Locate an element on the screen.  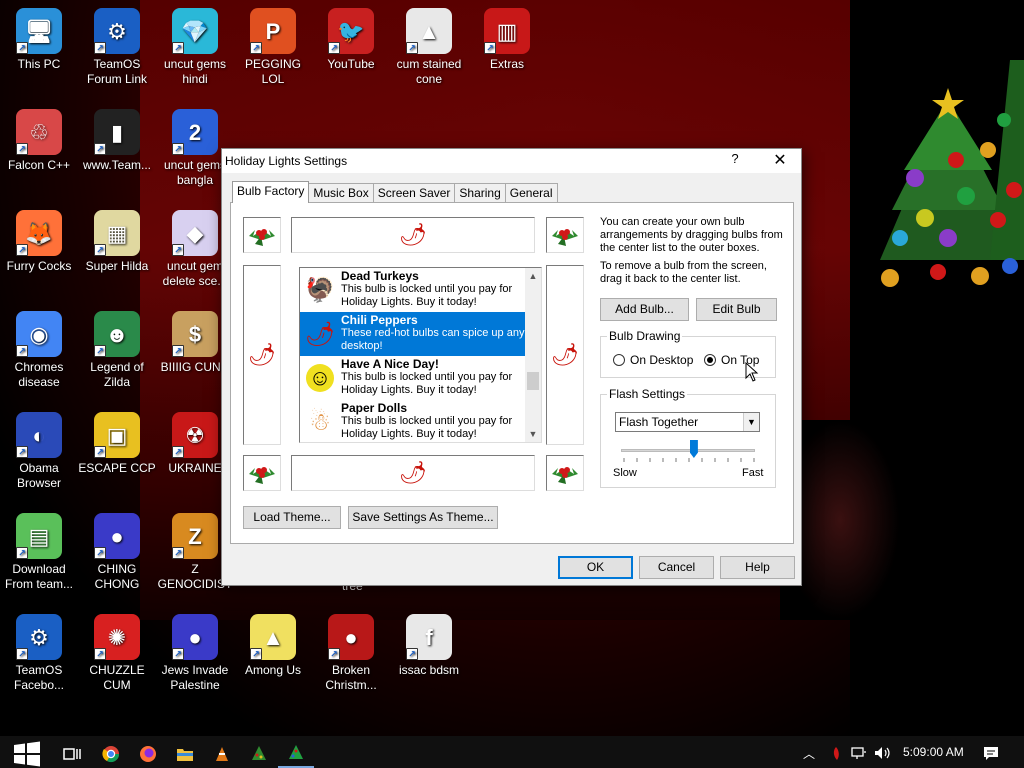
christmas-tree-icon is located at coordinates (296, 754).